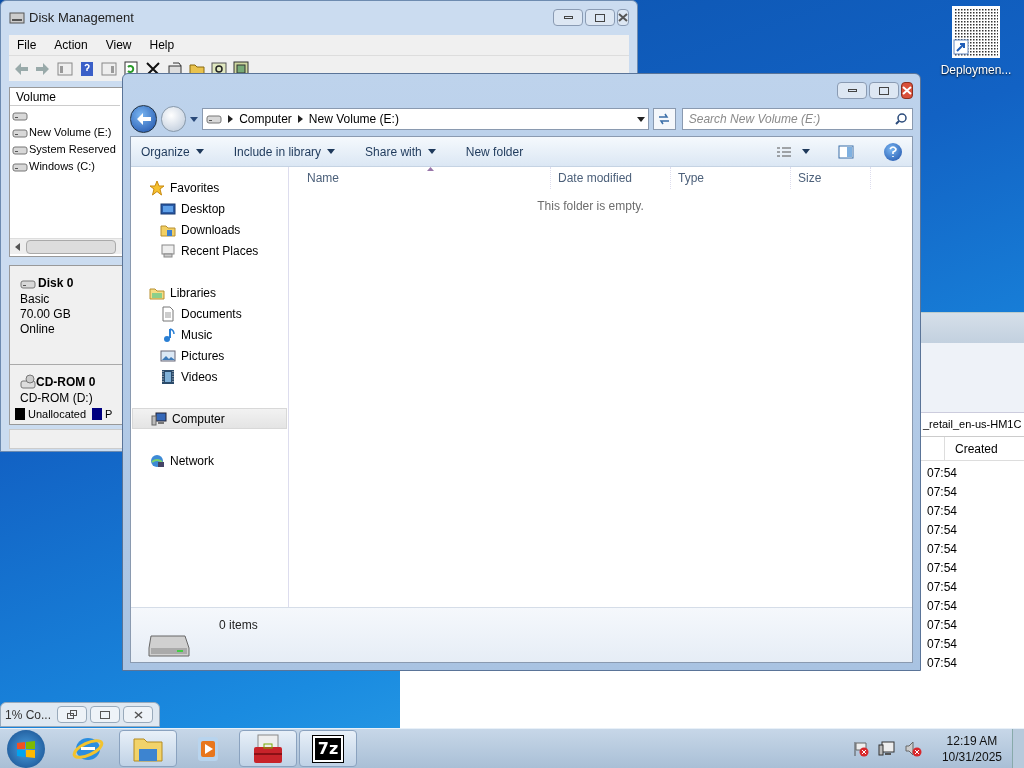 This screenshot has width=1024, height=768. I want to click on toolbar-button: Share with, so click(400, 151).